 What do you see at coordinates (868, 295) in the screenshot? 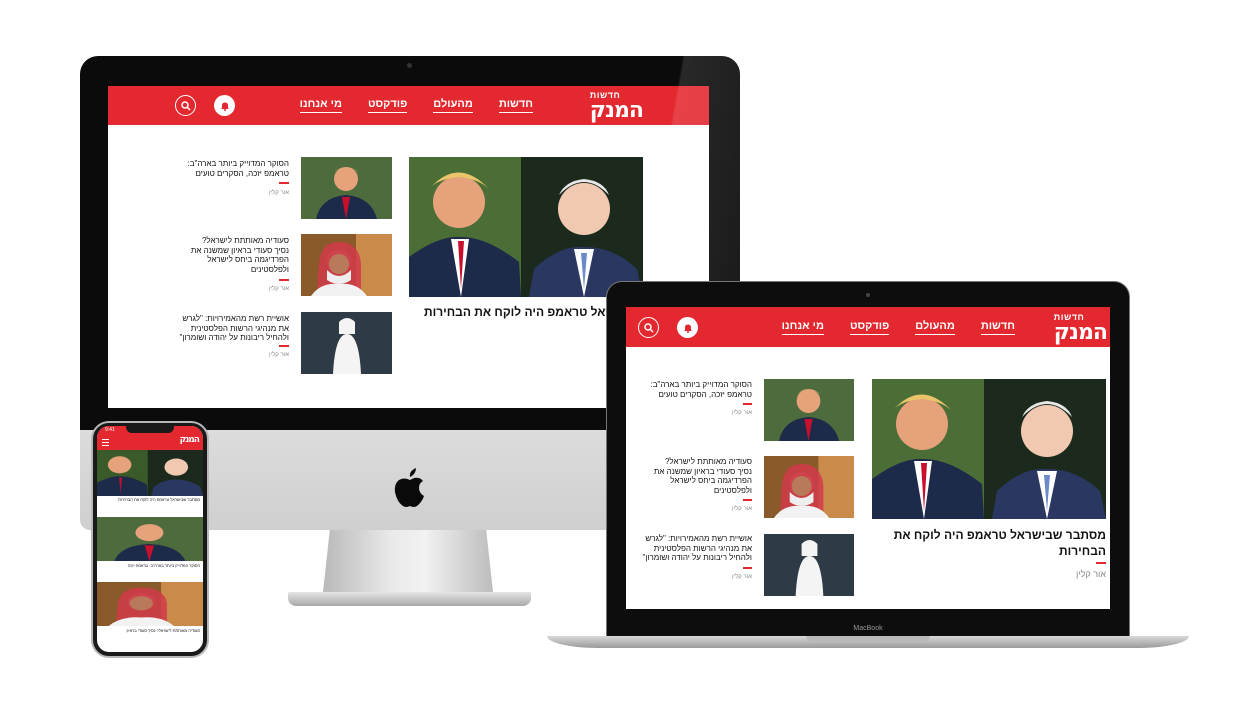
I see `macbook-camera` at bounding box center [868, 295].